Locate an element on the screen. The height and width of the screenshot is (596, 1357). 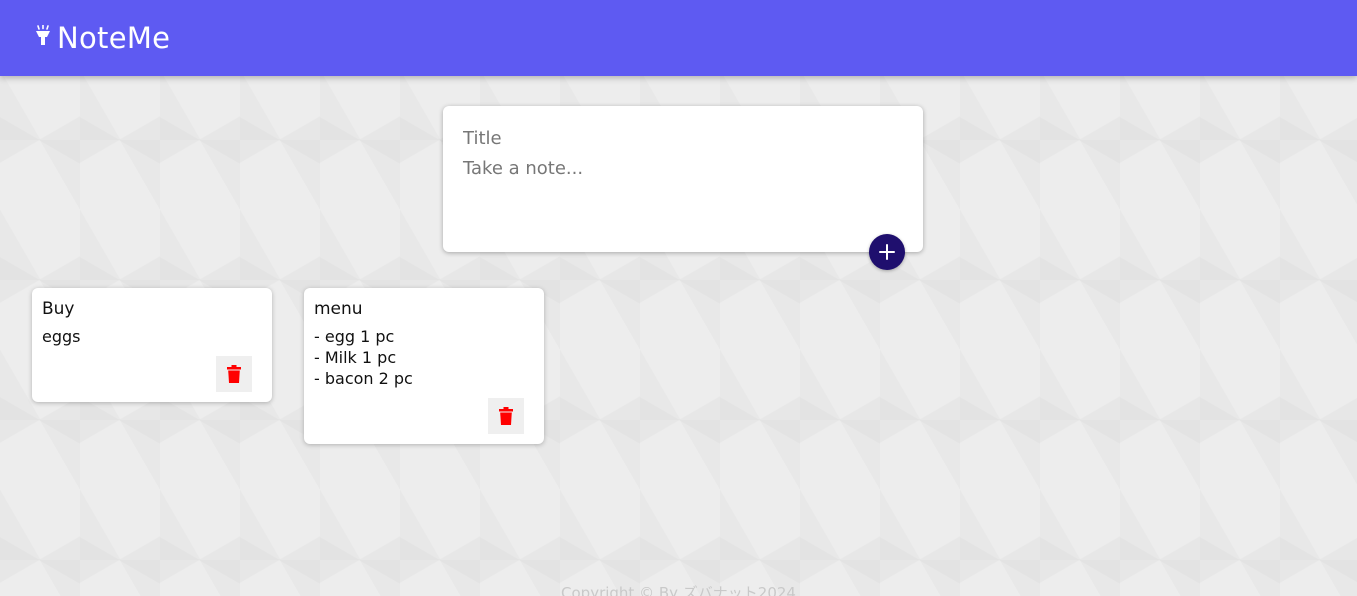
lamp-icon is located at coordinates (43, 35).